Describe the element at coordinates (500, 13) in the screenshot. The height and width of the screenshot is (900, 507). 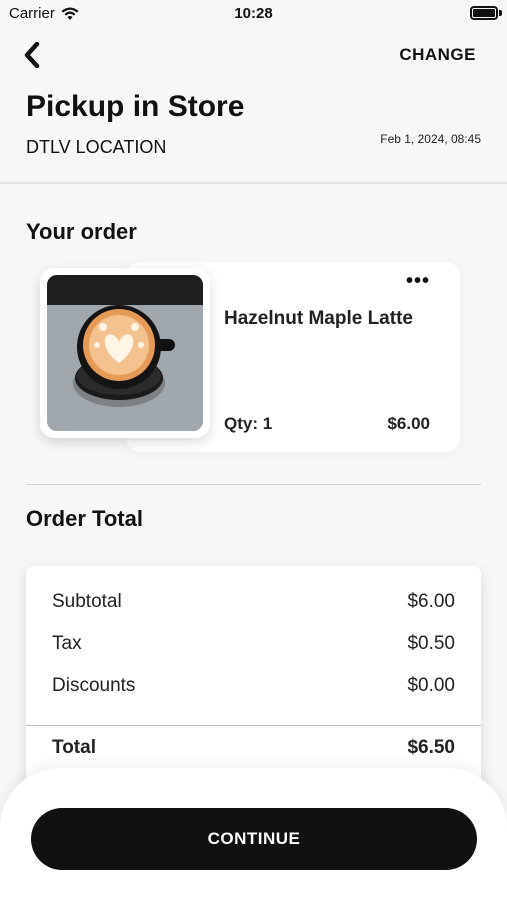
I see `battery-tip` at that location.